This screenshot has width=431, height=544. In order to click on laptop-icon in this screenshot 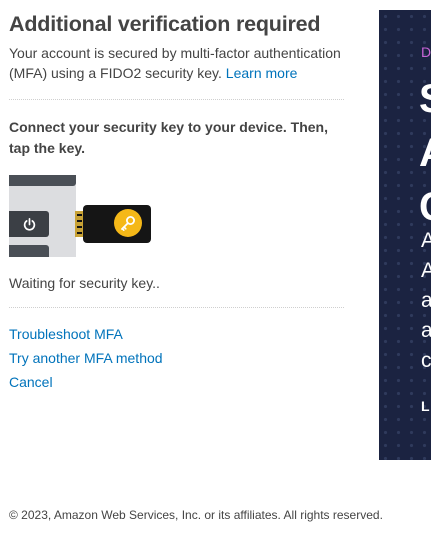, I will do `click(42, 216)`.